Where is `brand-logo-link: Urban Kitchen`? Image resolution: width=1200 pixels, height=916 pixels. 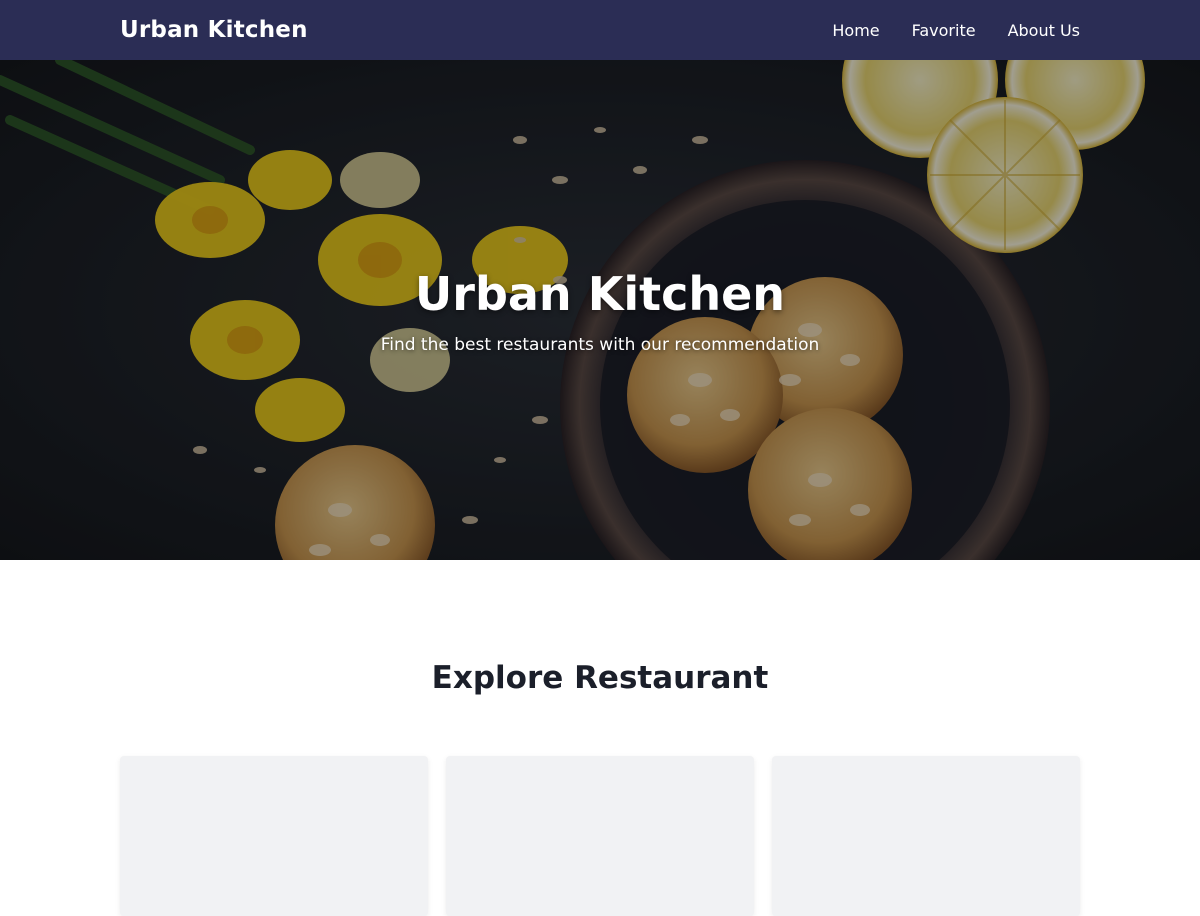 brand-logo-link: Urban Kitchen is located at coordinates (214, 30).